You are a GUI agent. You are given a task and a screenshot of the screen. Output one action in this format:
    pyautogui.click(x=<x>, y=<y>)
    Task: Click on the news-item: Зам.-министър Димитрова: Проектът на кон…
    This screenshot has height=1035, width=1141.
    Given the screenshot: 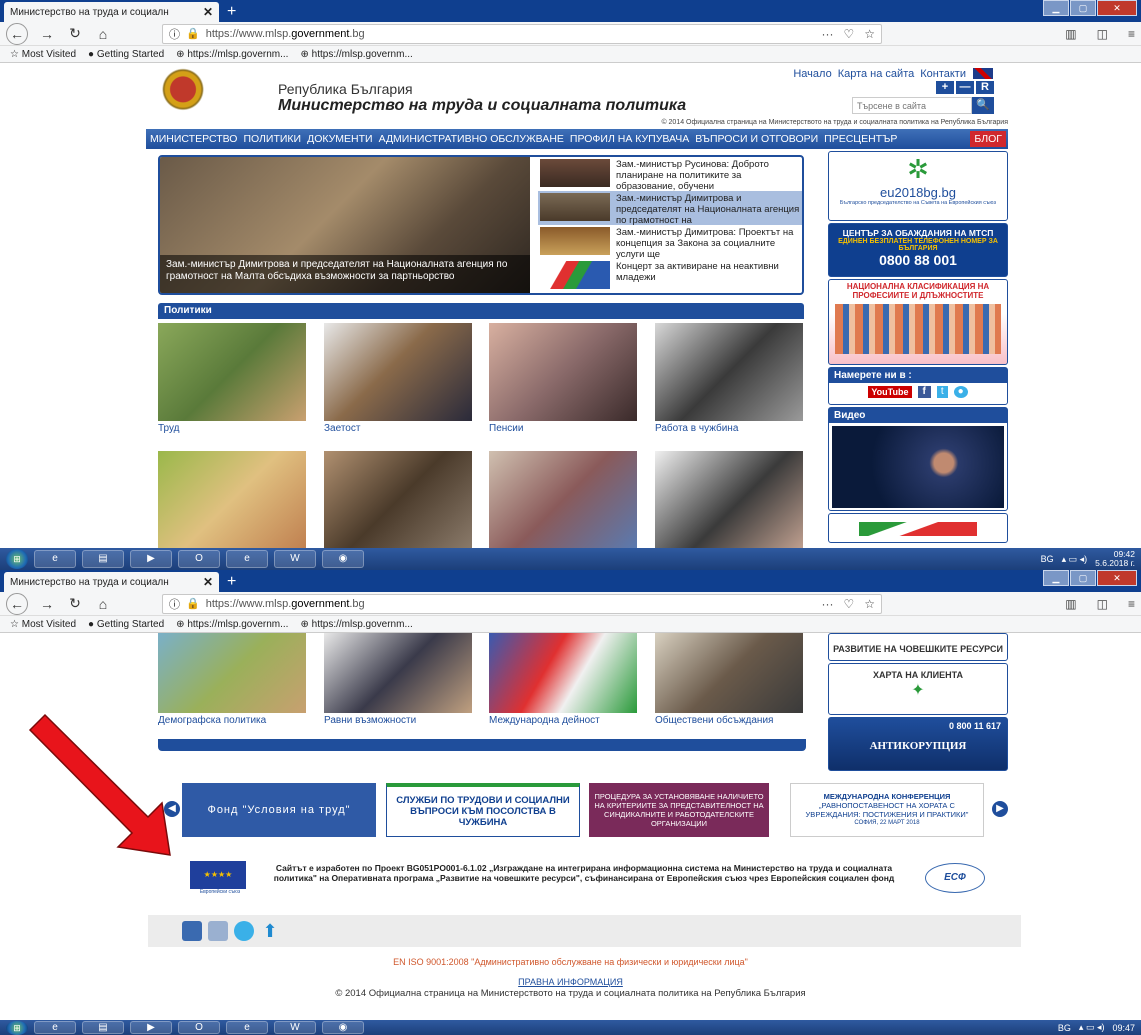 What is the action you would take?
    pyautogui.click(x=670, y=242)
    